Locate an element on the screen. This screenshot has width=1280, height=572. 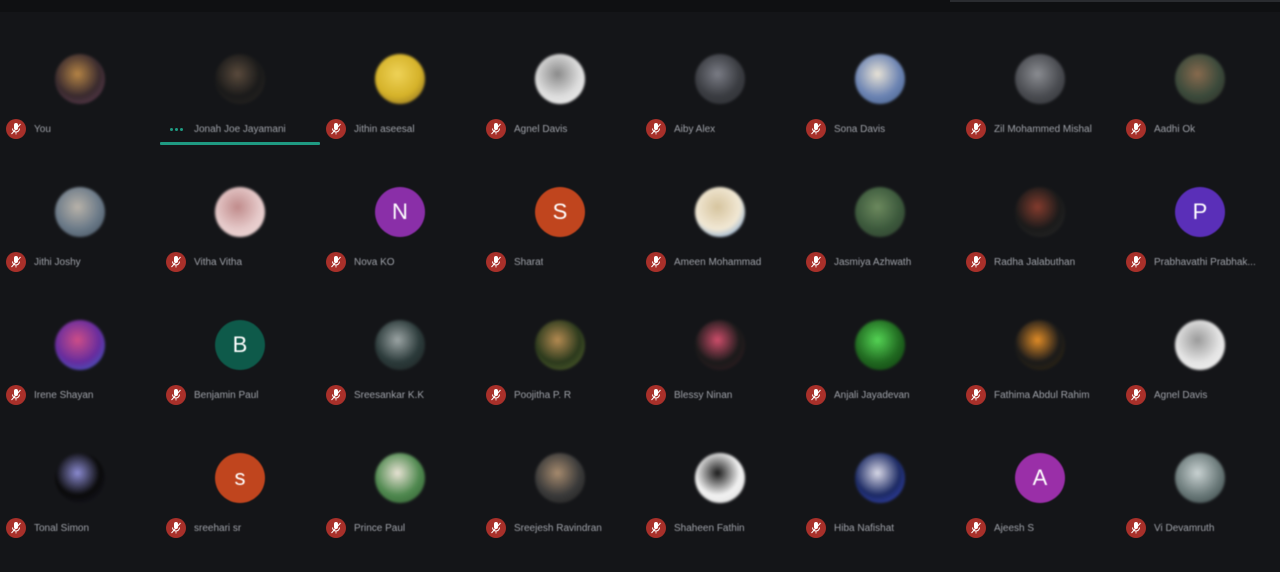
participant-label: Jonah Joe Jayamani is located at coordinates (241, 129).